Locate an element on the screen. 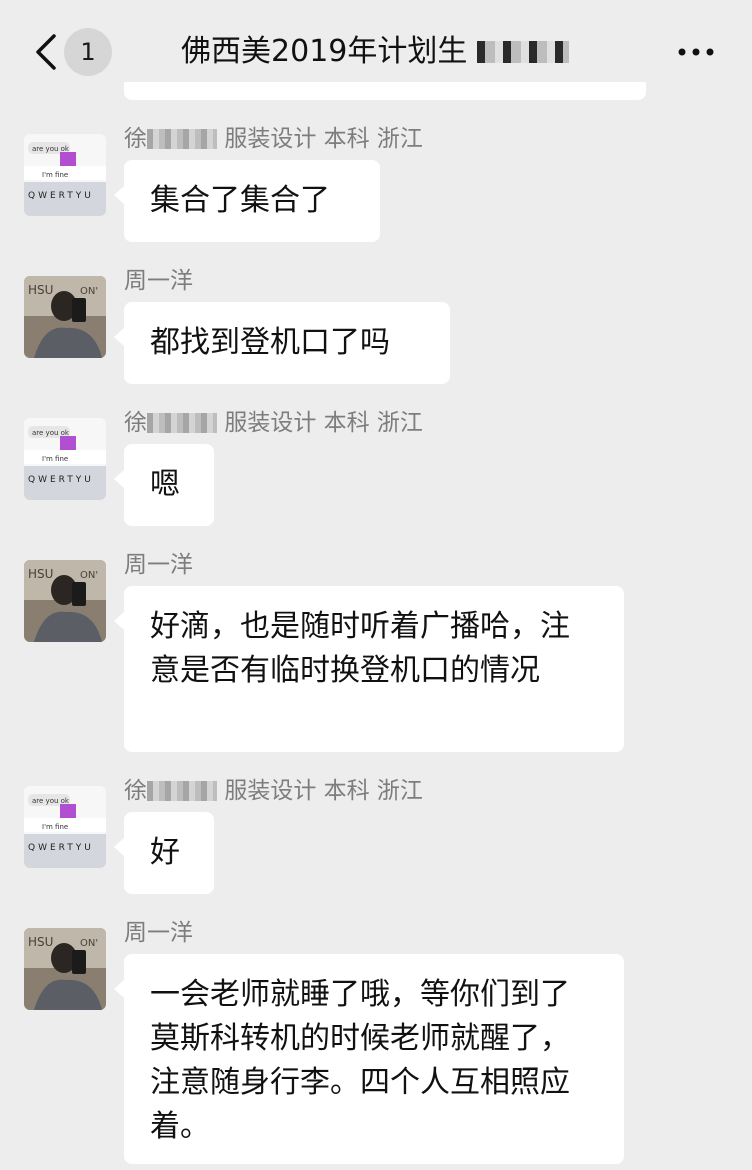 Image resolution: width=752 pixels, height=1170 pixels. chevron-left-icon is located at coordinates (47, 52).